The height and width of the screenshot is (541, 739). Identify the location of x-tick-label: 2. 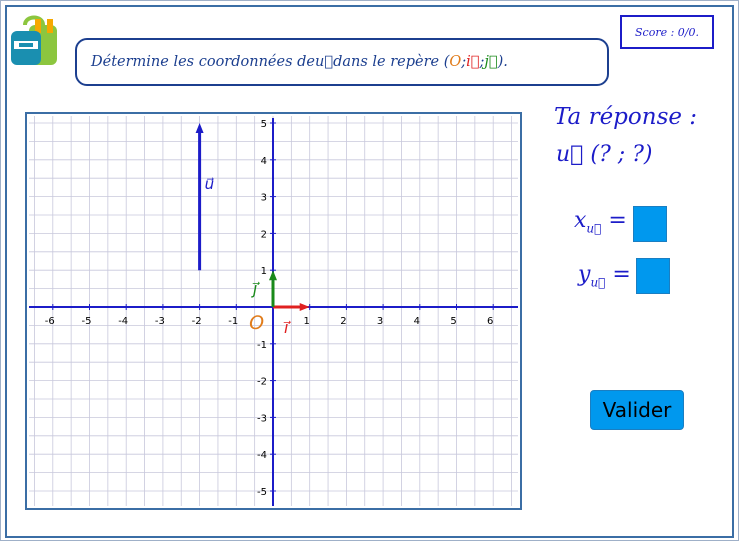
(343, 321).